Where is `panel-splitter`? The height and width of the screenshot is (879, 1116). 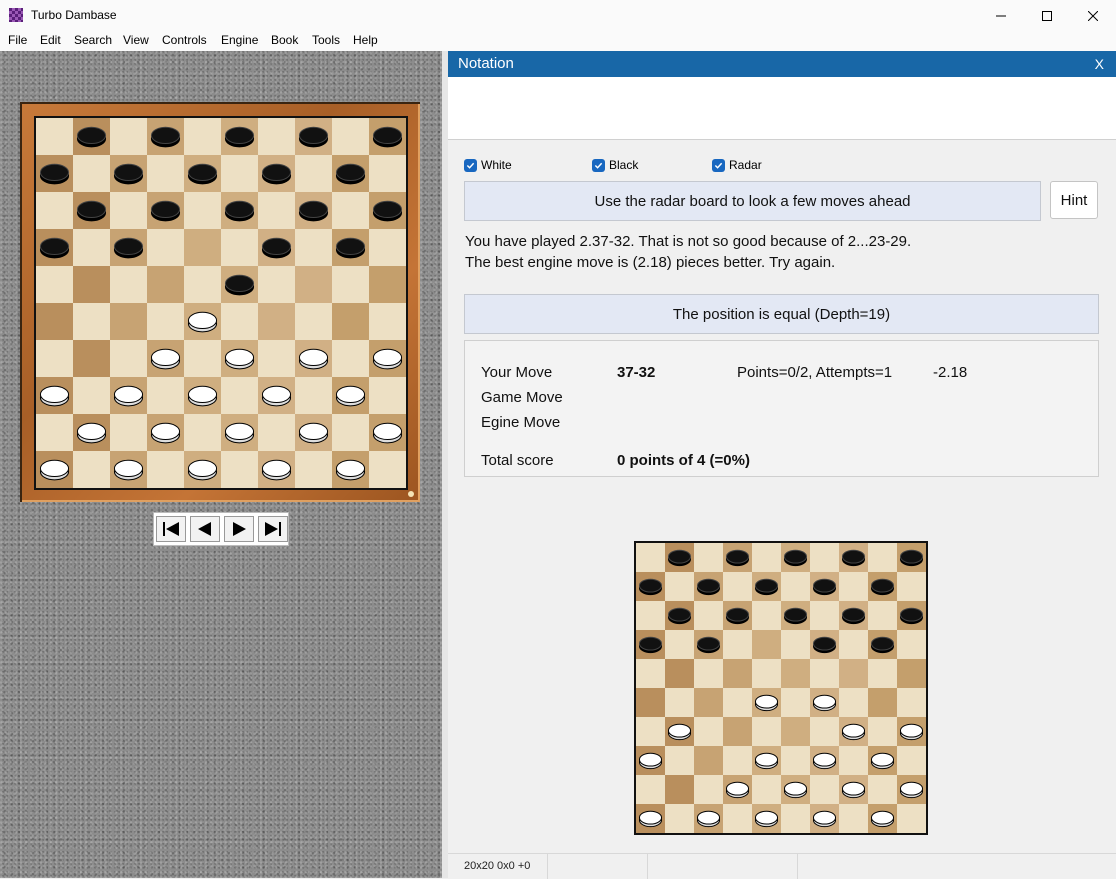 panel-splitter is located at coordinates (445, 464).